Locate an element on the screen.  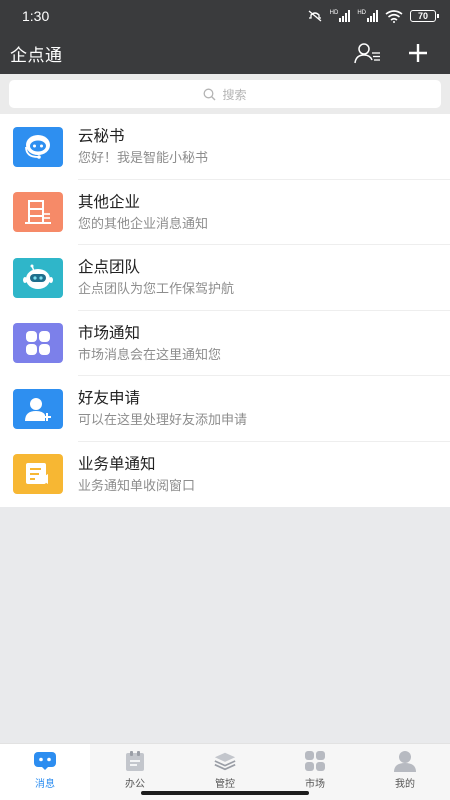
office-icon is located at coordinates (135, 761).